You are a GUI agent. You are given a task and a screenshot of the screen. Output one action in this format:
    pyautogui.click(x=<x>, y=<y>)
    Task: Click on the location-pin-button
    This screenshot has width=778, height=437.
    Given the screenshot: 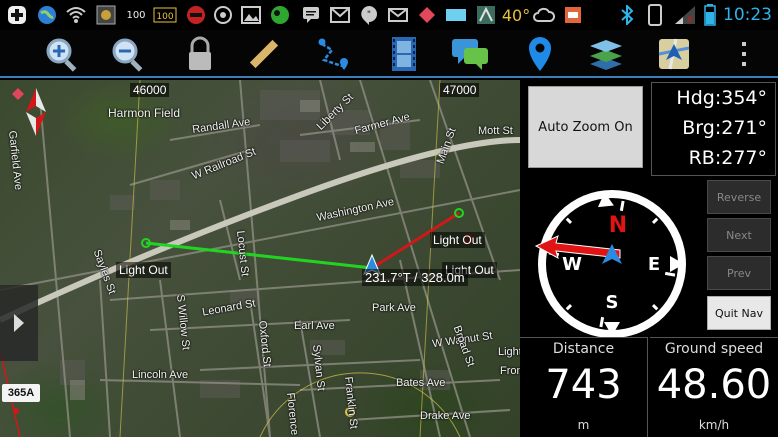 What is the action you would take?
    pyautogui.click(x=540, y=54)
    